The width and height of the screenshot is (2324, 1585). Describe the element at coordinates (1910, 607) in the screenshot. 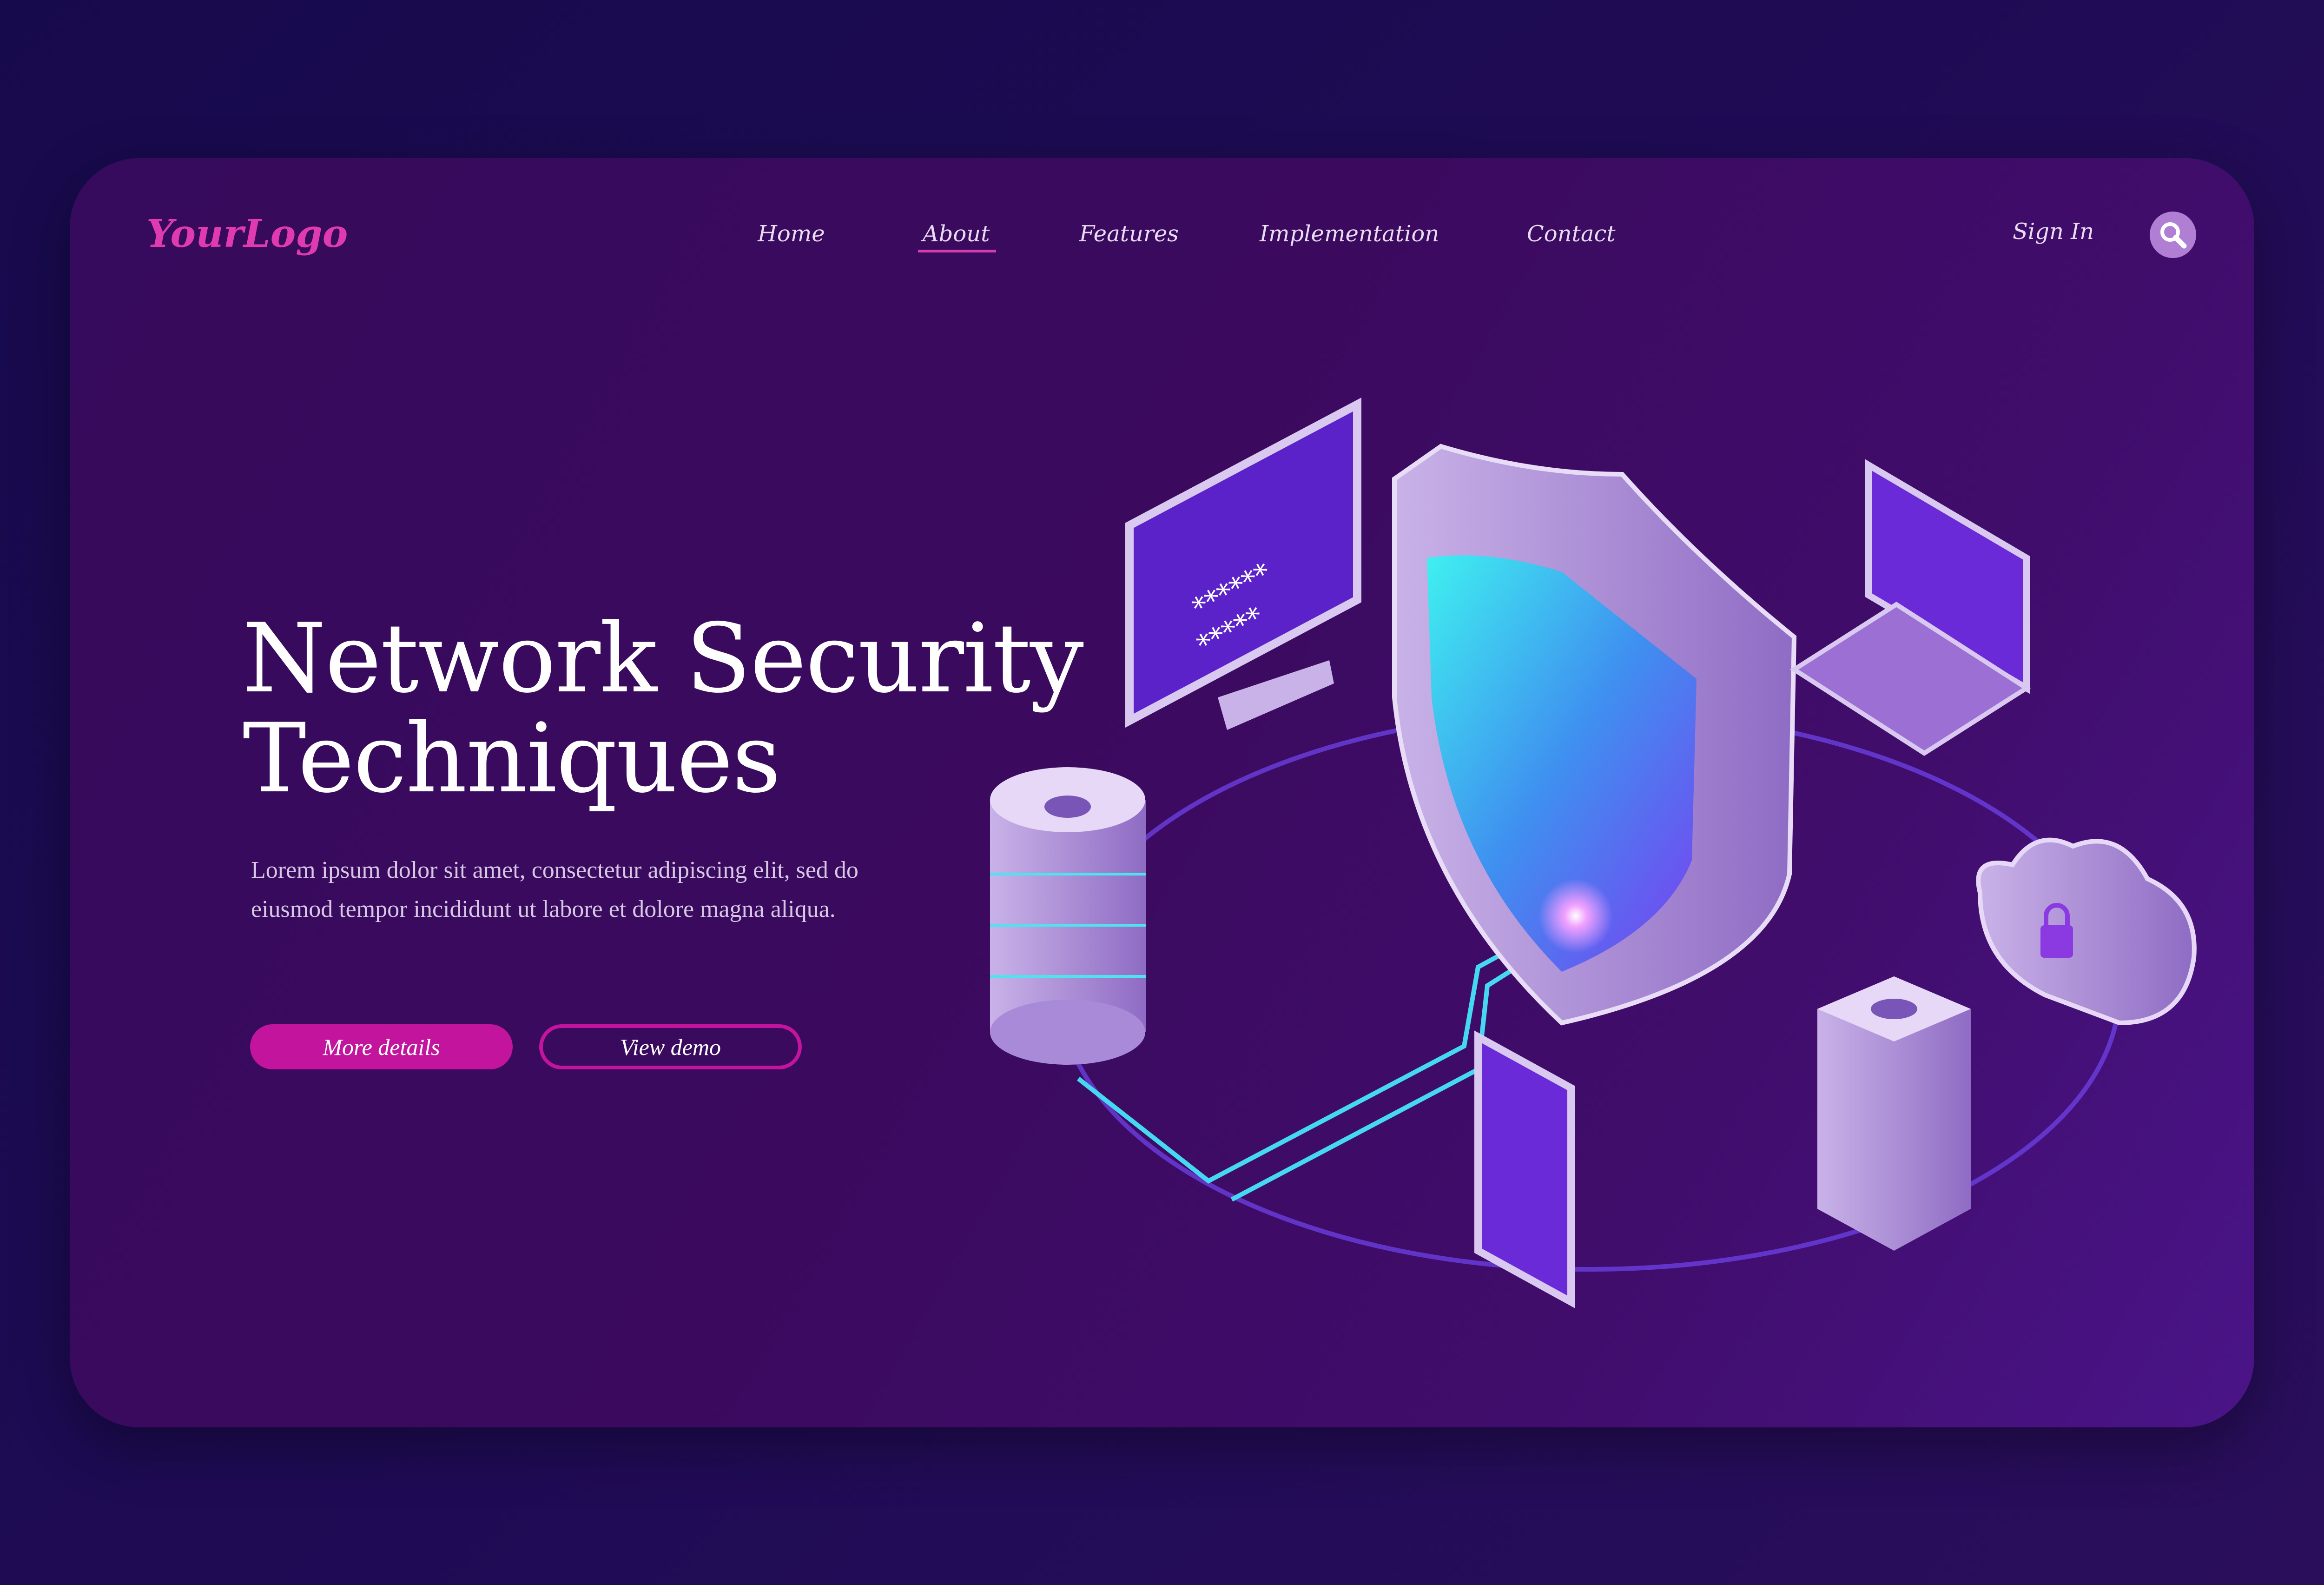

I see `laptop-icon` at that location.